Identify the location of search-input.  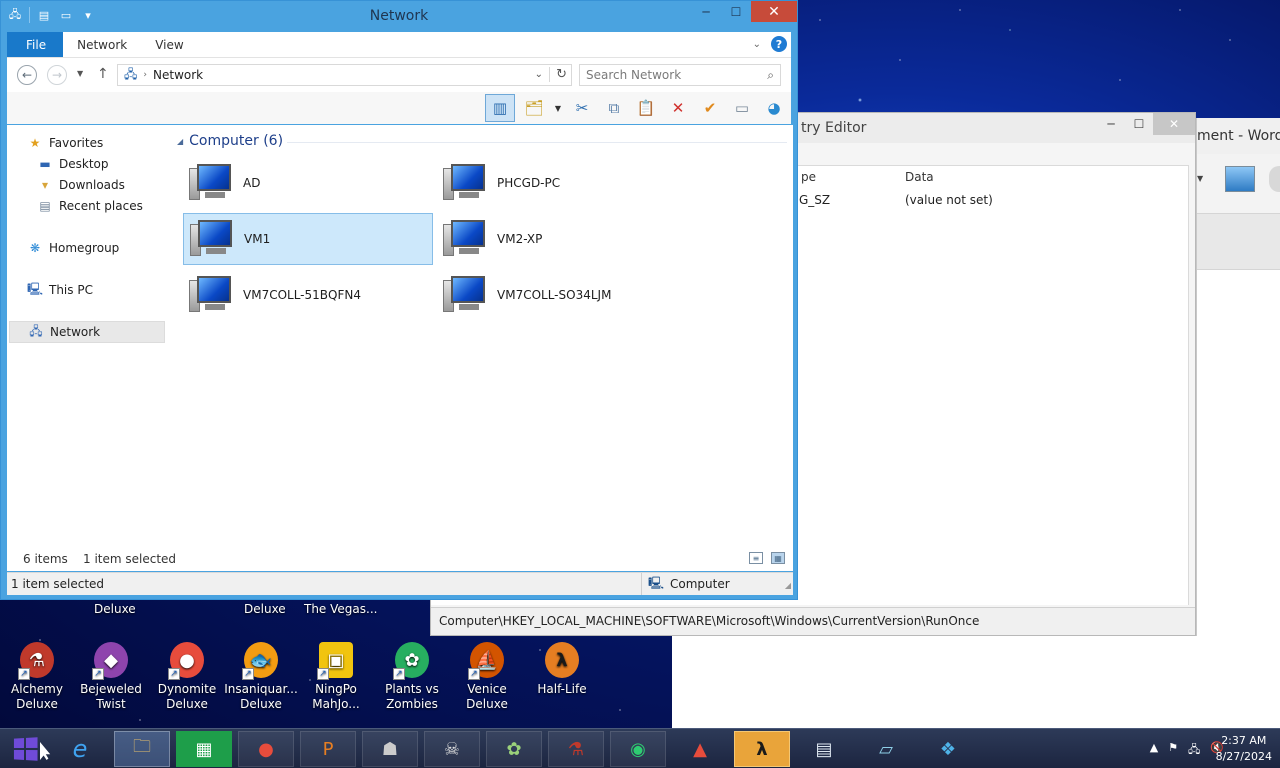
(668, 75).